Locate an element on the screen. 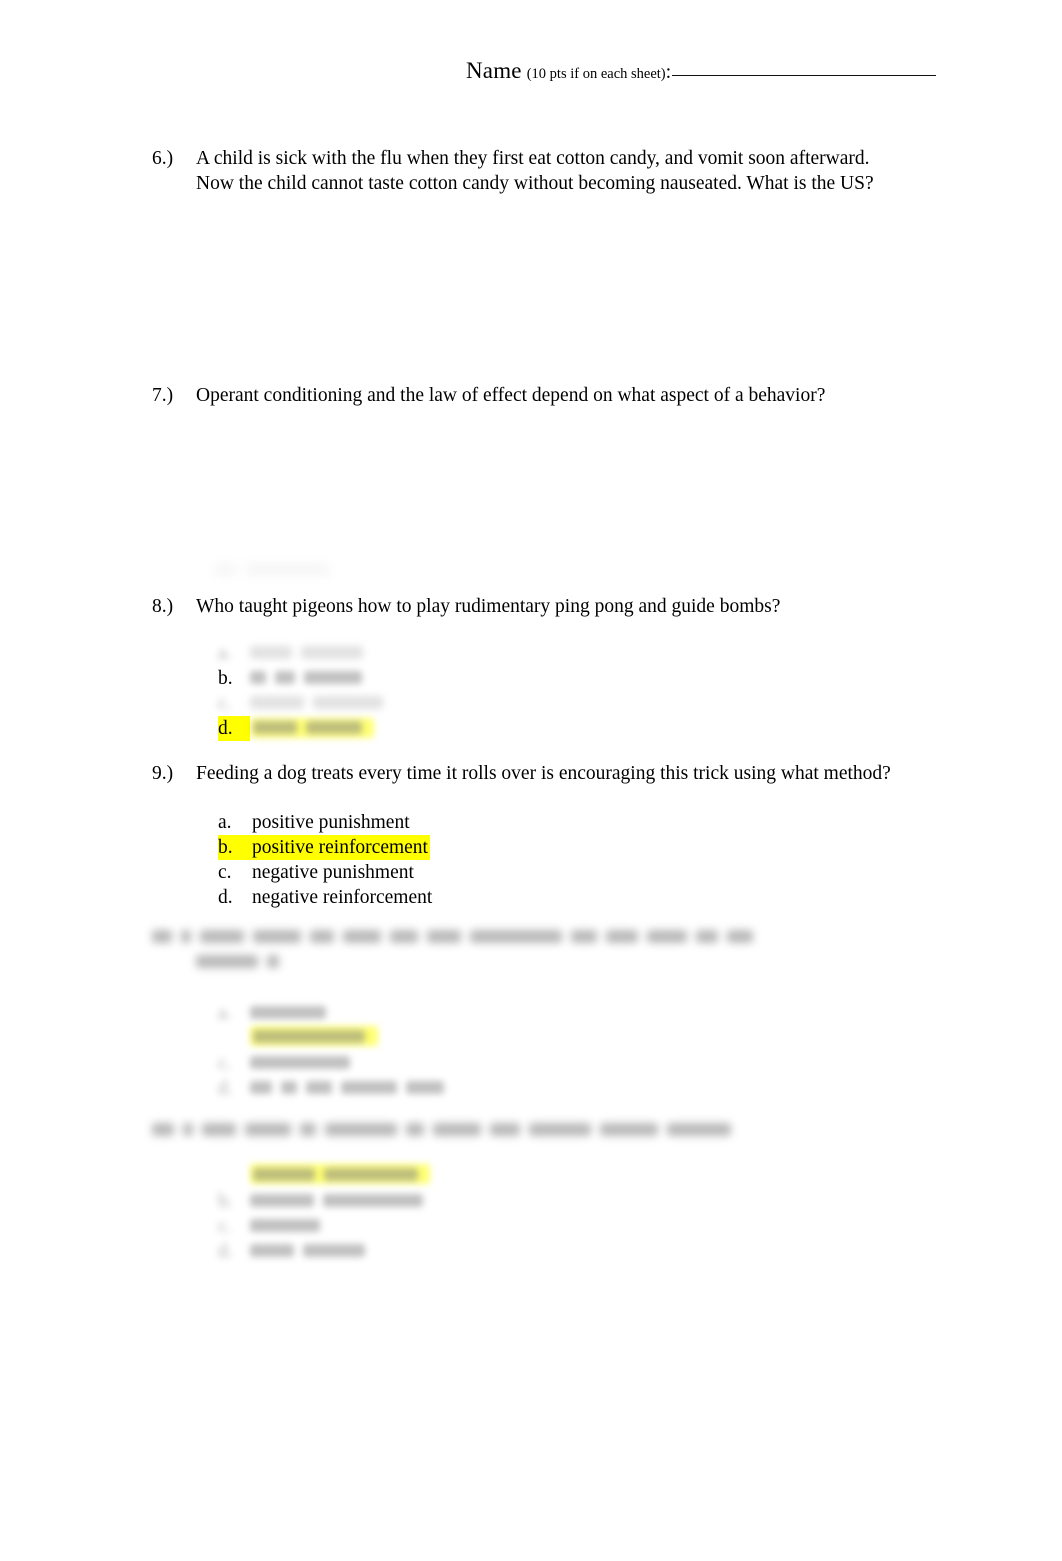 The image size is (1062, 1561). header-colon: : is located at coordinates (668, 72).